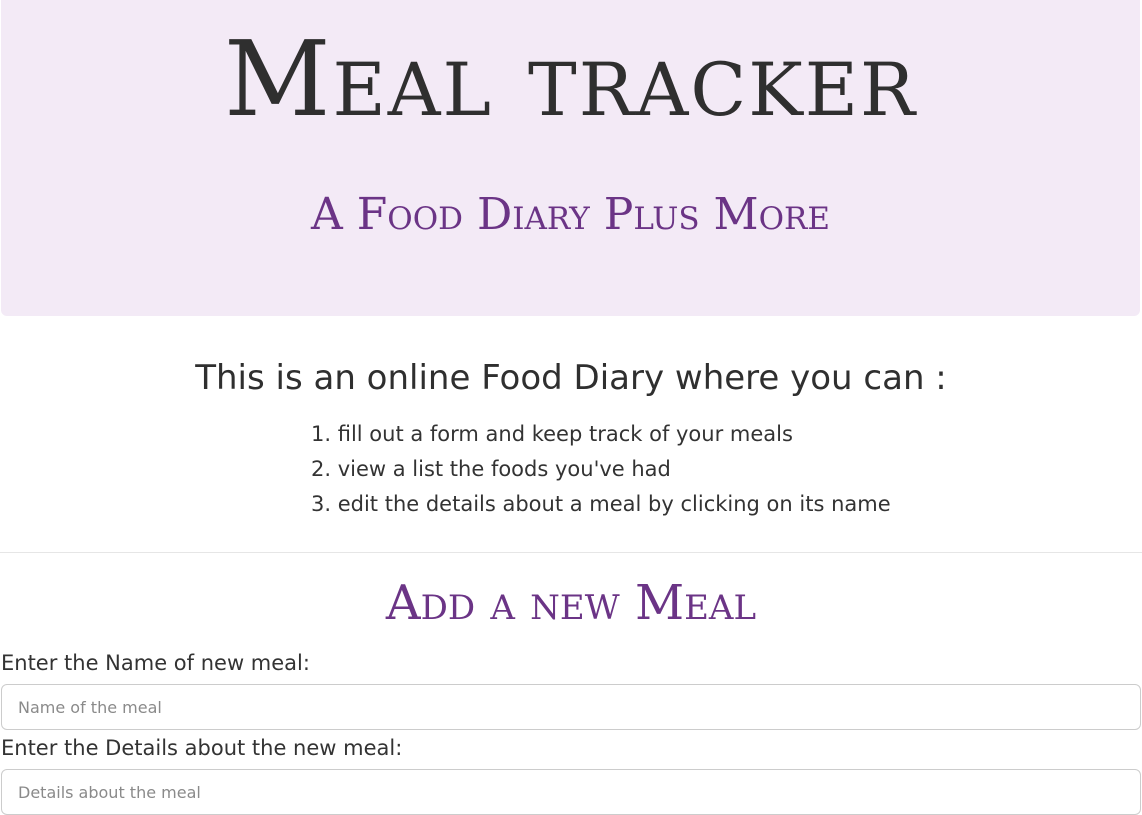 This screenshot has height=815, width=1142. I want to click on section-divider, so click(571, 552).